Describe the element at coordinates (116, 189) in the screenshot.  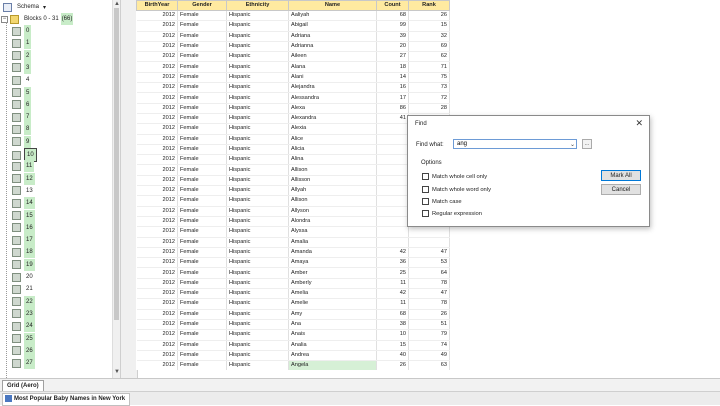
I see `tree-scrollbar: ▲ ▼` at that location.